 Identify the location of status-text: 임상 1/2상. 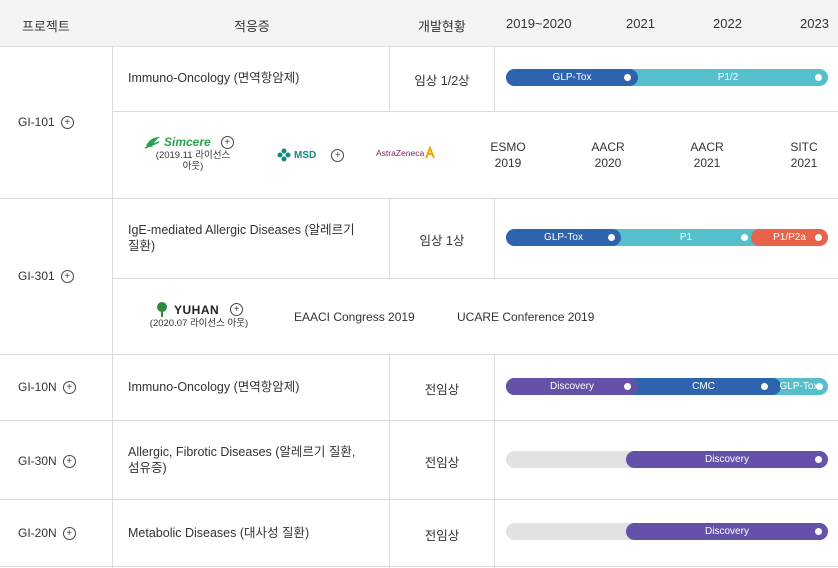
(442, 81).